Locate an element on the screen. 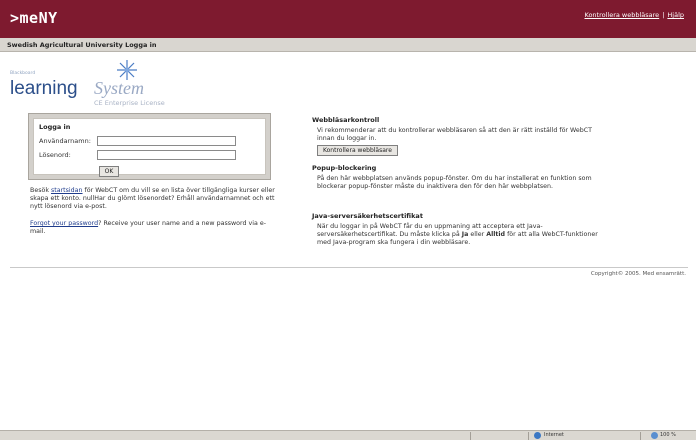  browser-check-link: Kontrollera webbläsare is located at coordinates (622, 15).